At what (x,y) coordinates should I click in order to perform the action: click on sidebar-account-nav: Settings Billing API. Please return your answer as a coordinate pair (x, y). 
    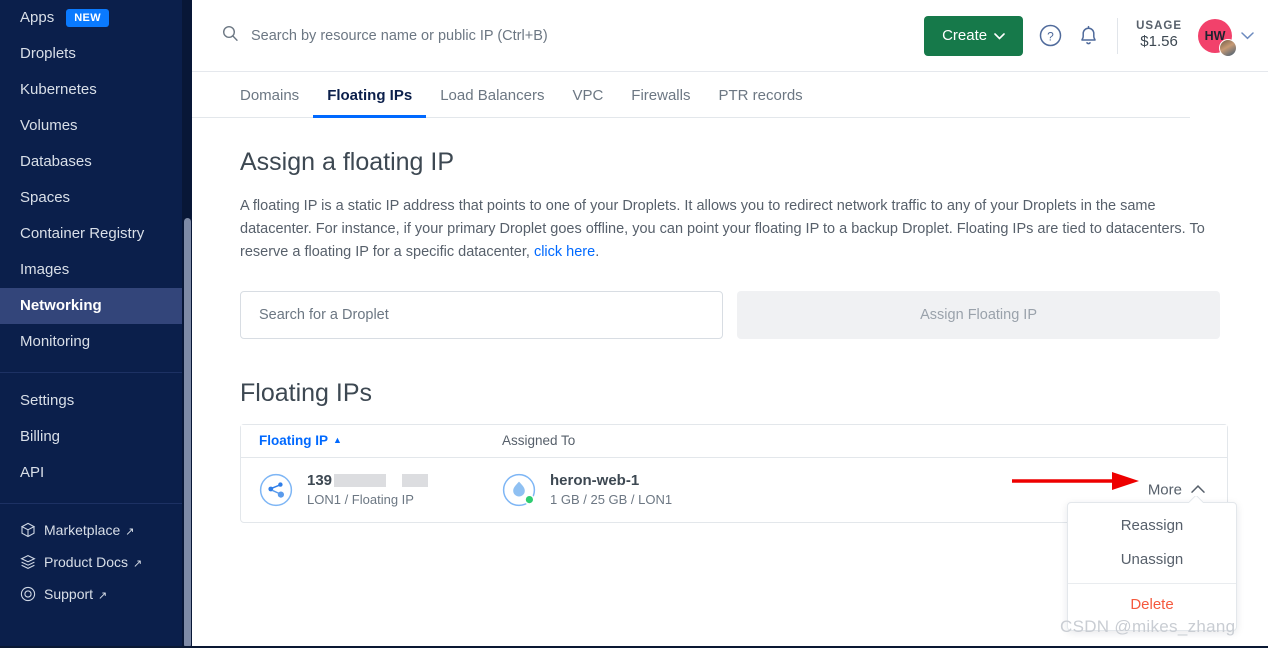
    Looking at the image, I should click on (96, 437).